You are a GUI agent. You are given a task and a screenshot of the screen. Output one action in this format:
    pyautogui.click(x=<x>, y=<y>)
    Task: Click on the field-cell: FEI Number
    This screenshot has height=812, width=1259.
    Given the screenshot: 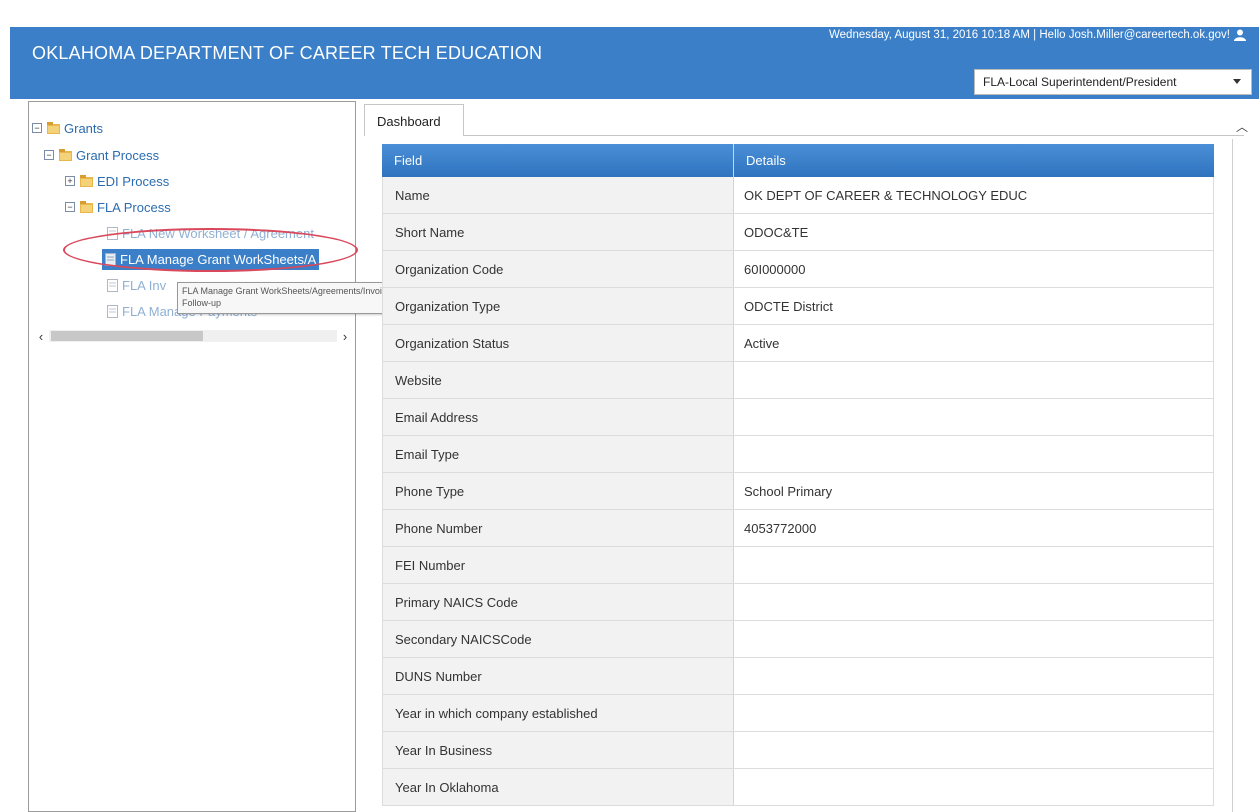 What is the action you would take?
    pyautogui.click(x=558, y=565)
    